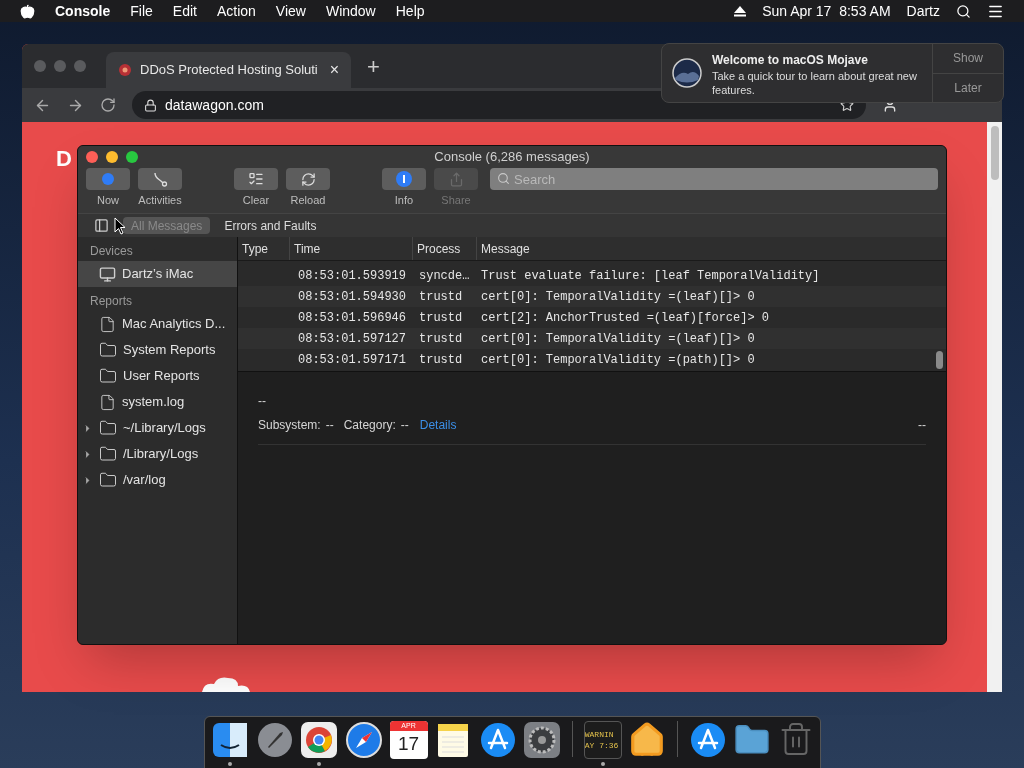  What do you see at coordinates (352, 318) in the screenshot?
I see `time-cell-text: 08:53:01.596946` at bounding box center [352, 318].